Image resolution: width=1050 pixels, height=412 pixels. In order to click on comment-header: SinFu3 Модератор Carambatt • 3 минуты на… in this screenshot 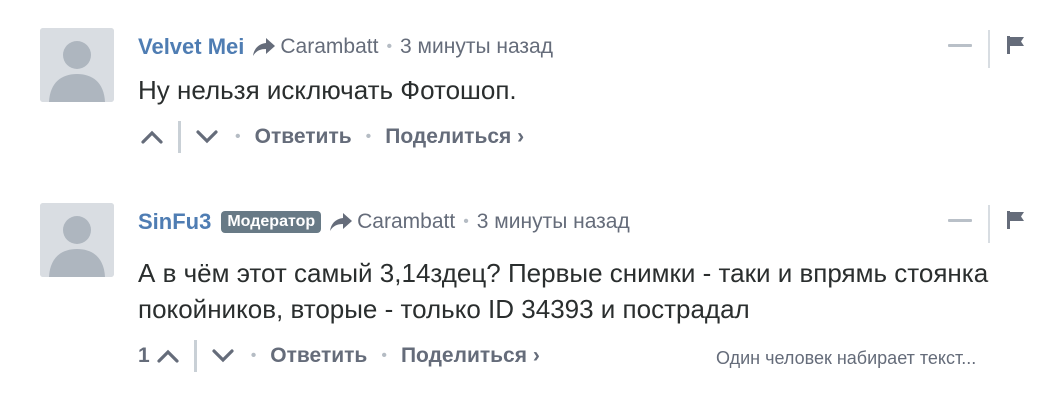, I will do `click(384, 222)`.